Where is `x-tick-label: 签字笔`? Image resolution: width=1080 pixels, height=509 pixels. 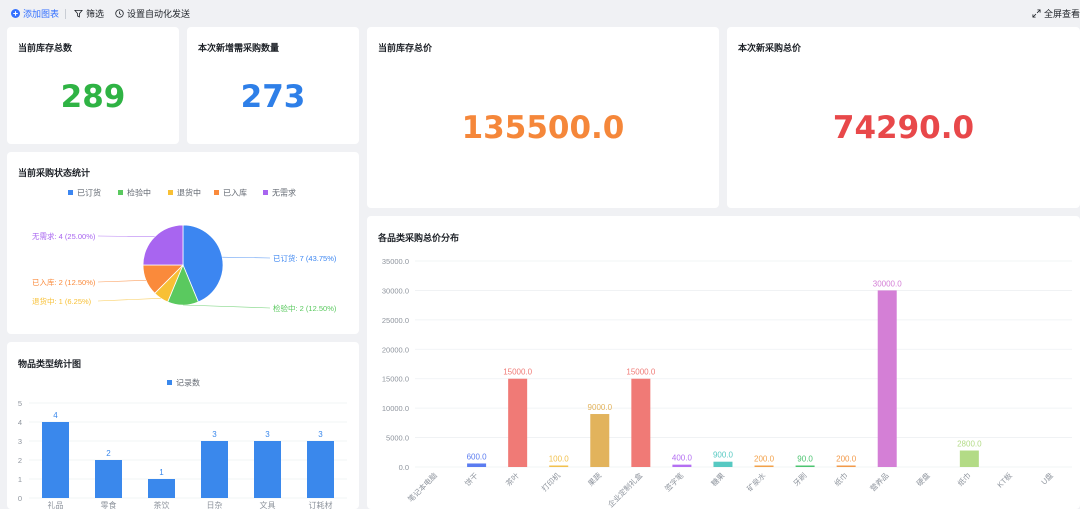 x-tick-label: 签字笔 is located at coordinates (673, 481).